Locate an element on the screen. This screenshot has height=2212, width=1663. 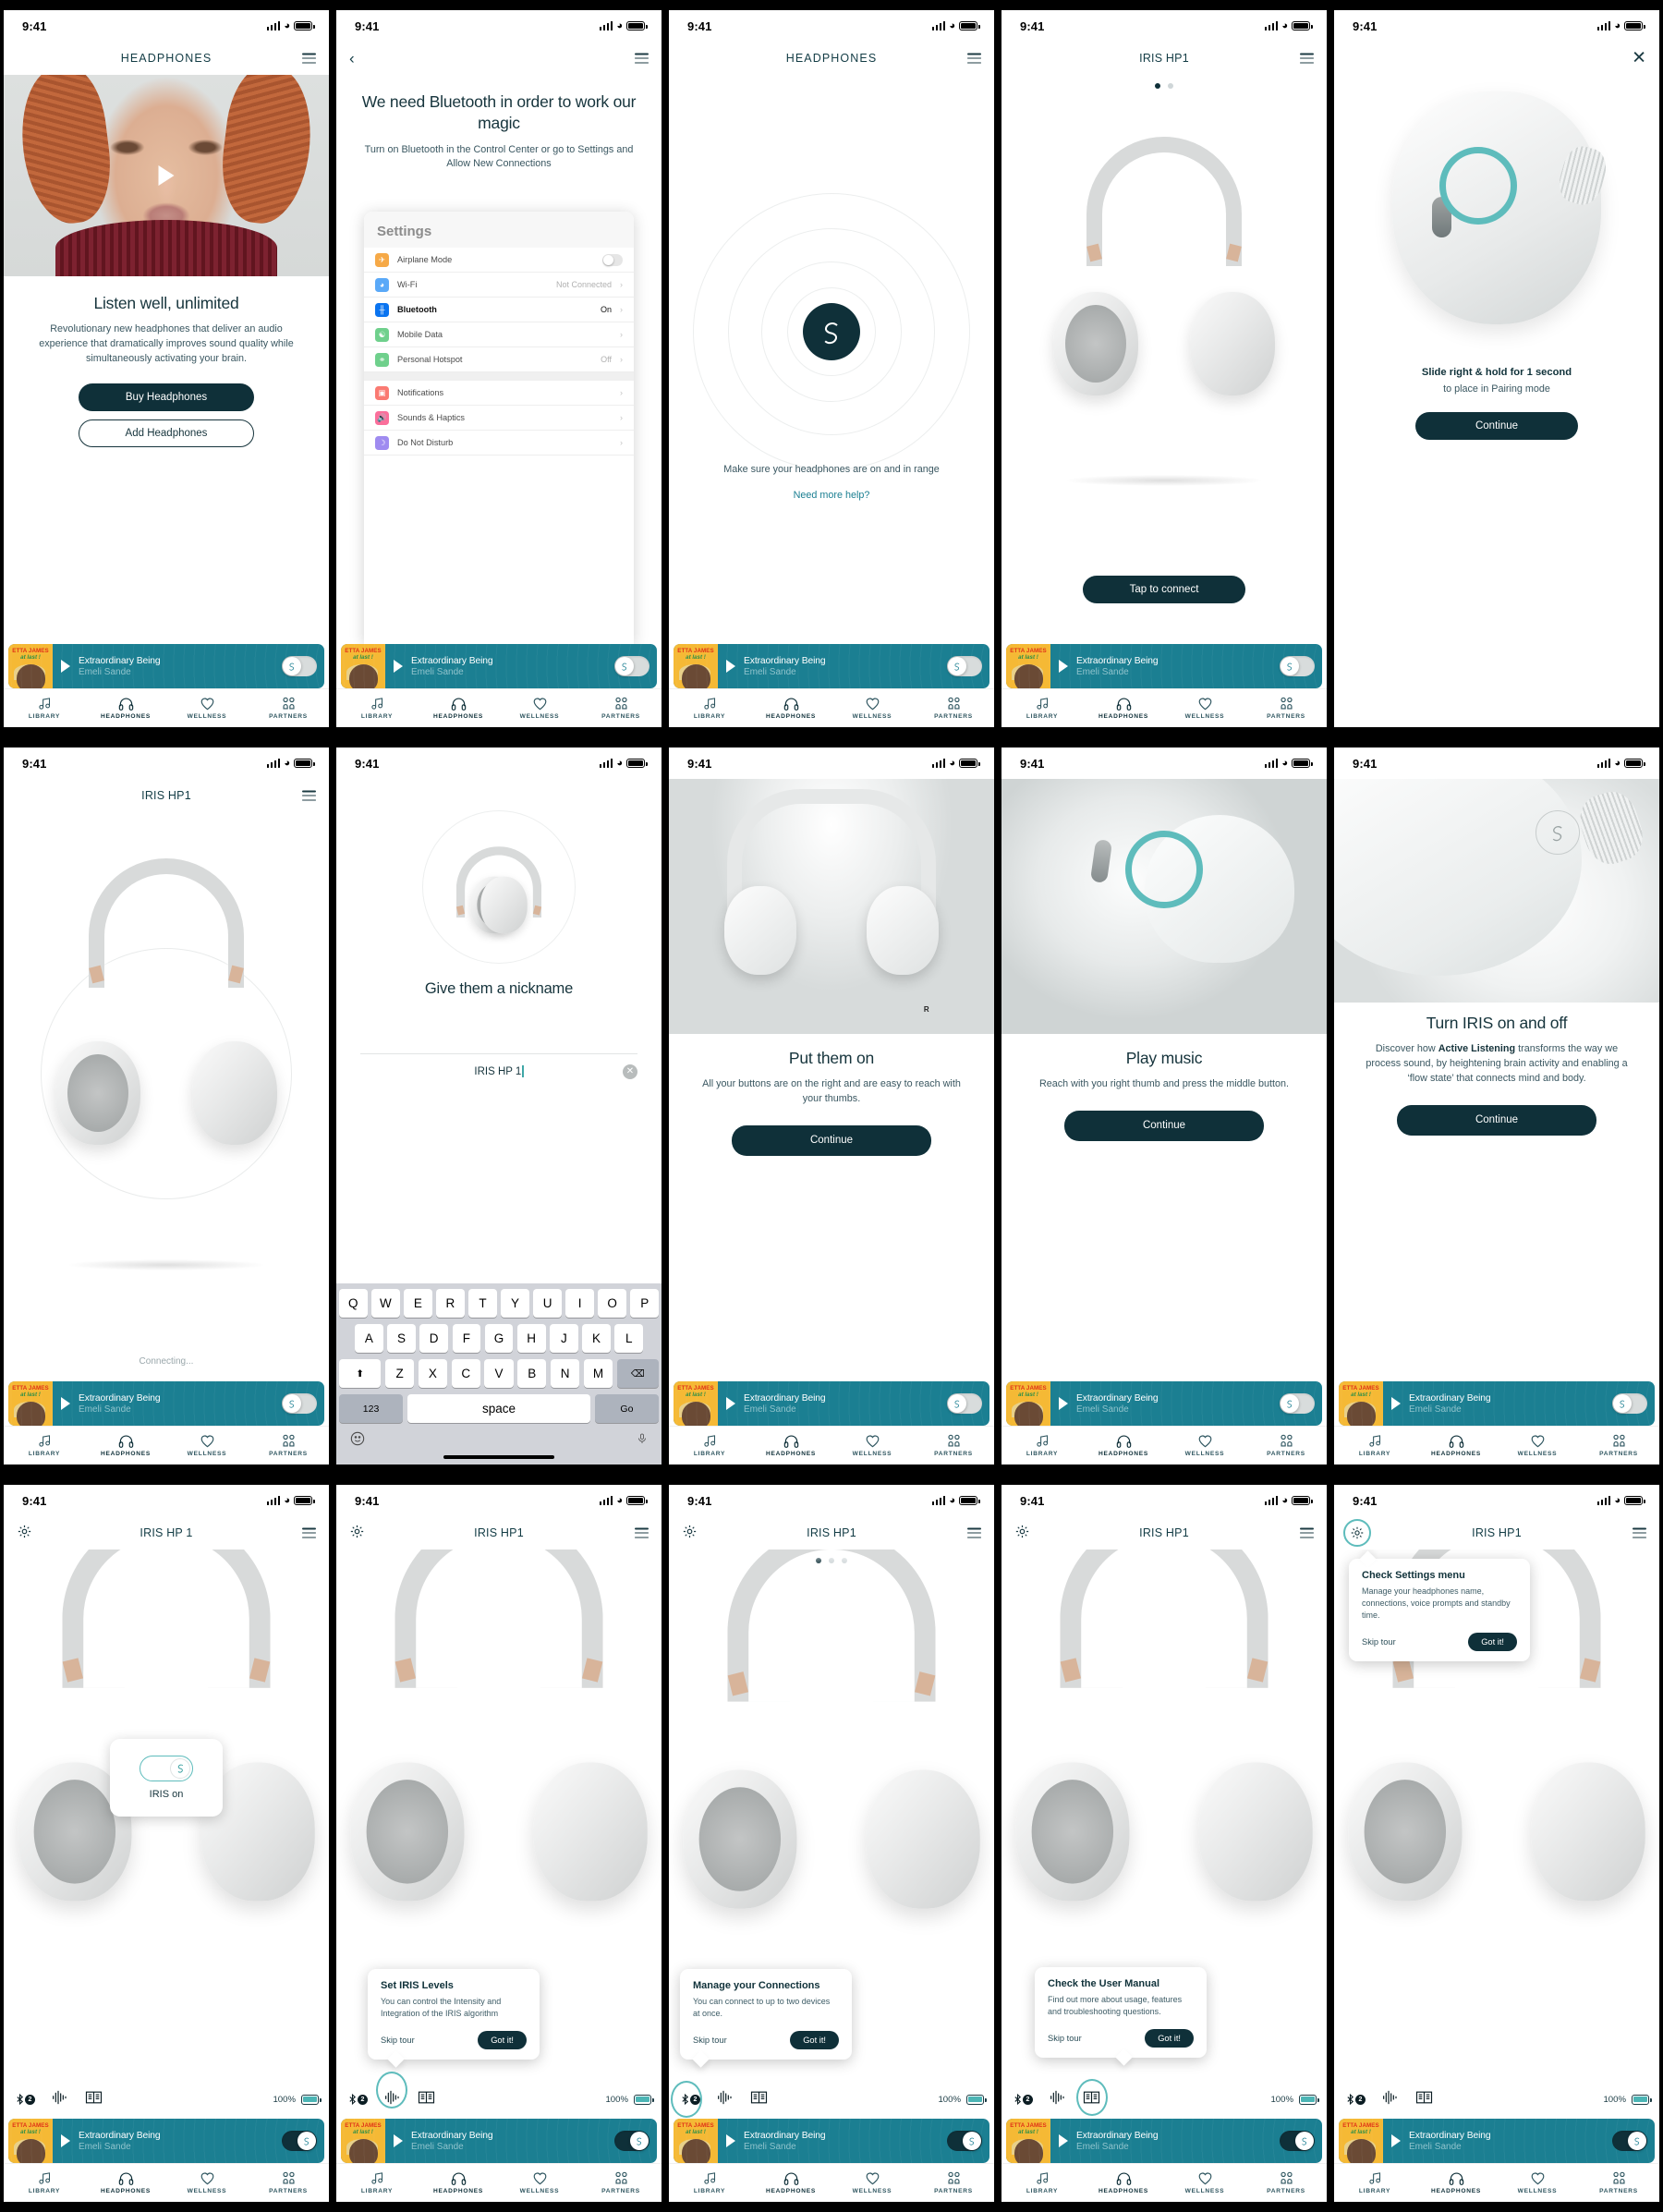
key-o: O is located at coordinates (612, 1303).